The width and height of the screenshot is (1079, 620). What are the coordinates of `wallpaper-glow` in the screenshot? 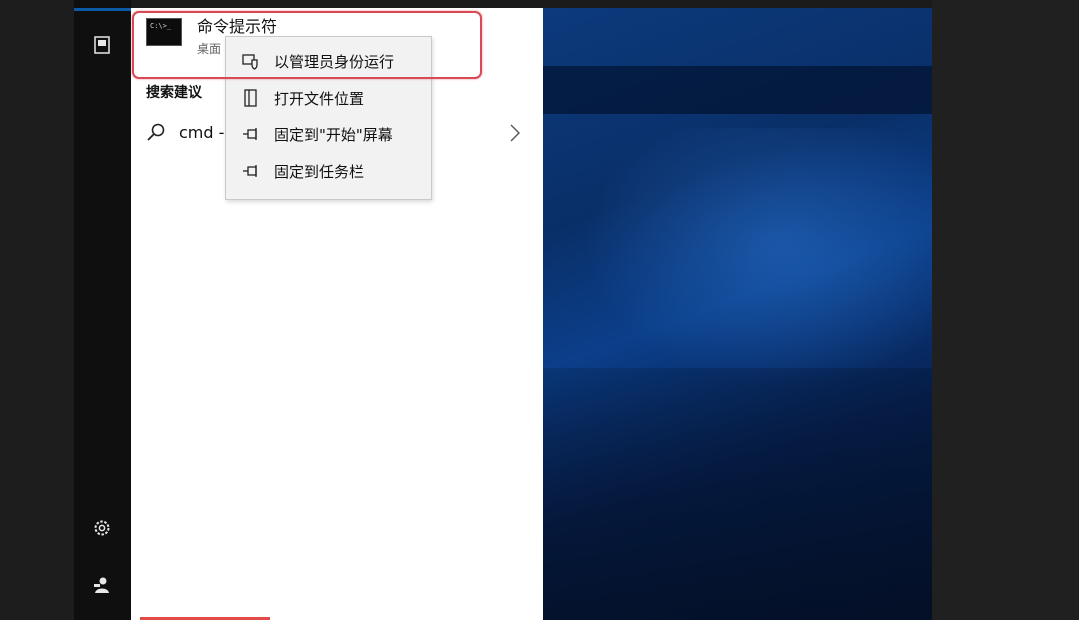 It's located at (757, 258).